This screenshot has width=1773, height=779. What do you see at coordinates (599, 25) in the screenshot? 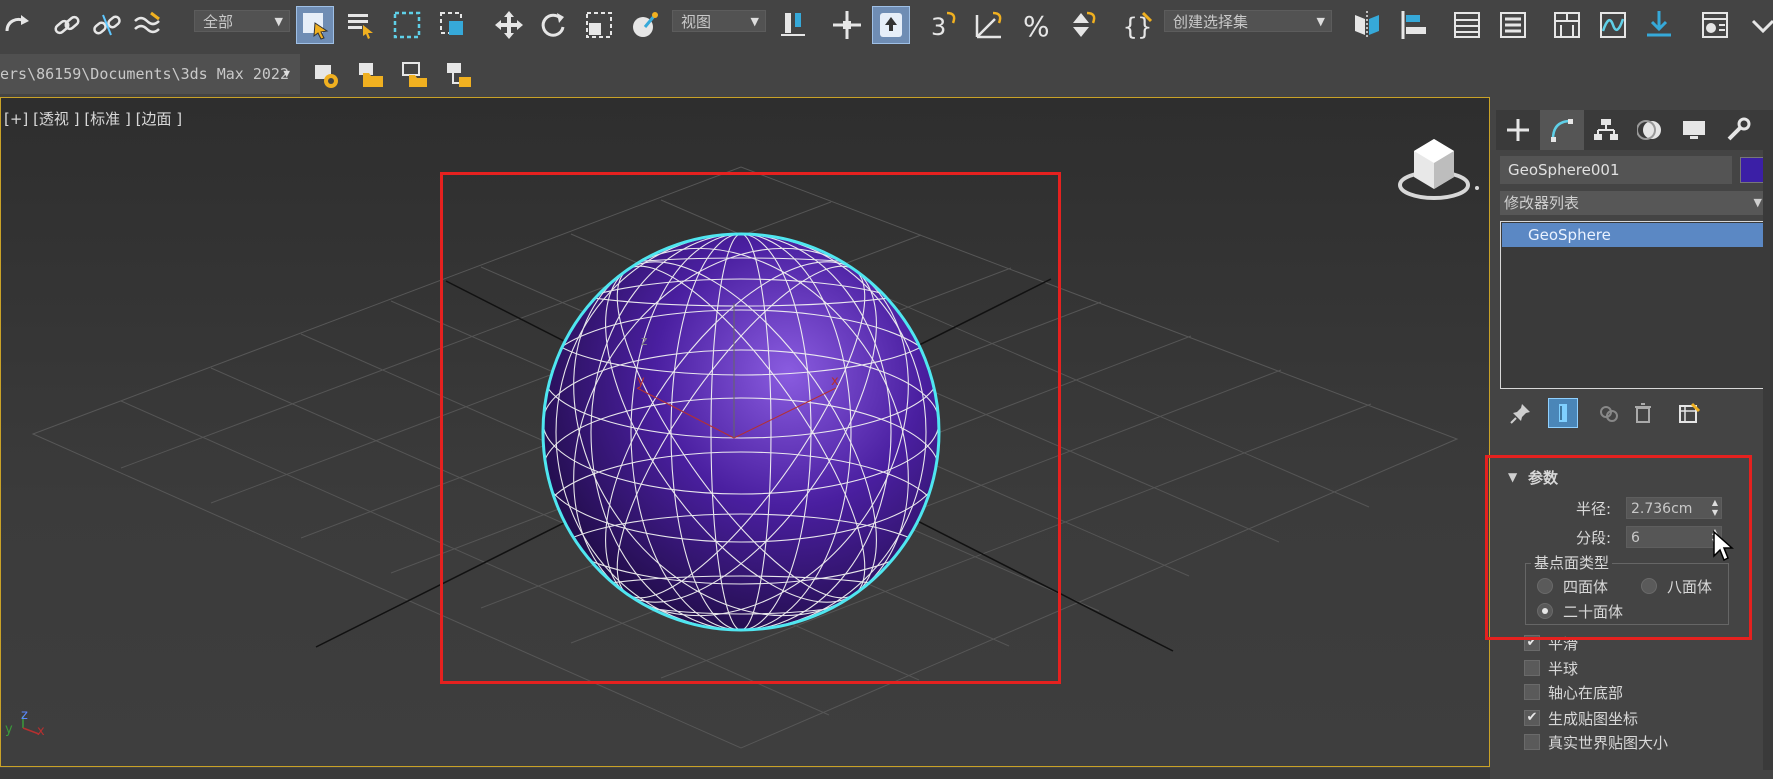
I see `scale-icon` at bounding box center [599, 25].